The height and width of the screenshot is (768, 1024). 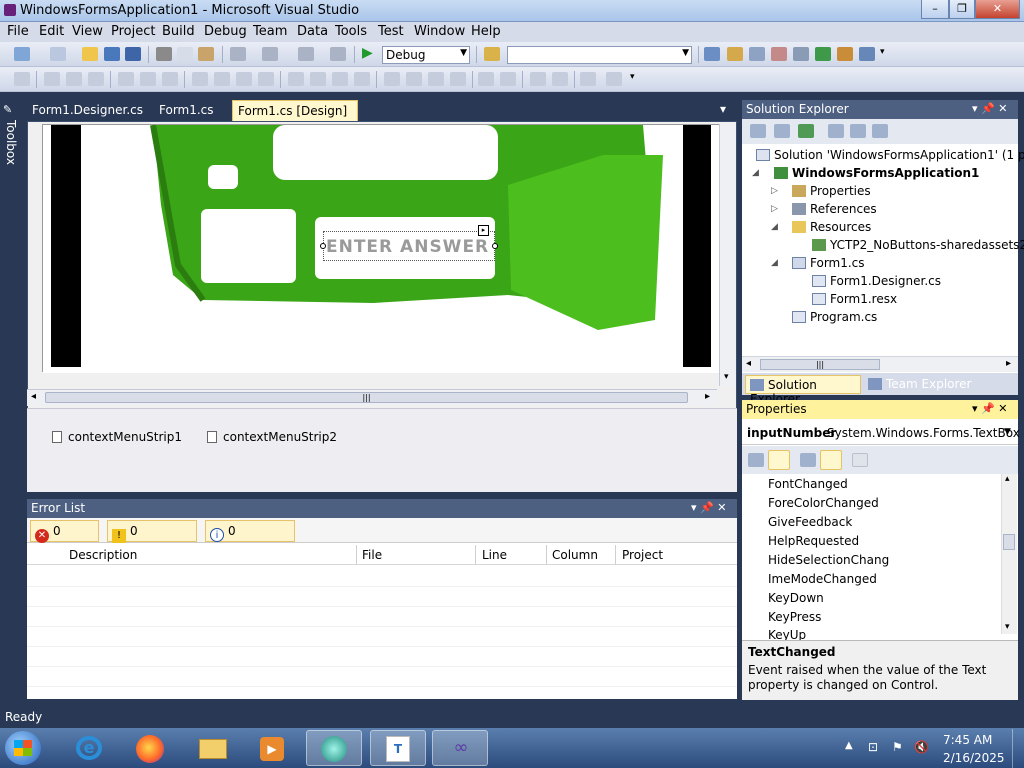 What do you see at coordinates (273, 748) in the screenshot?
I see `media-player-icon: ▶` at bounding box center [273, 748].